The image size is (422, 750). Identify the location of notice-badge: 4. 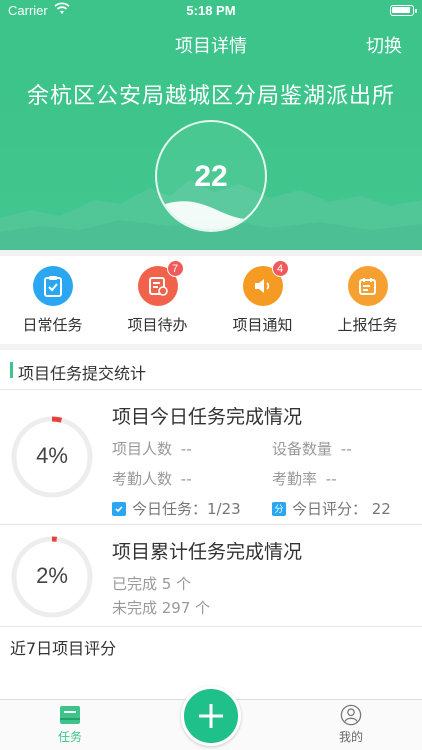
(280, 268).